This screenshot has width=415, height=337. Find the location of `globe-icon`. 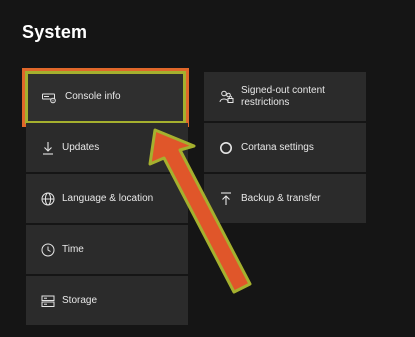

globe-icon is located at coordinates (48, 199).